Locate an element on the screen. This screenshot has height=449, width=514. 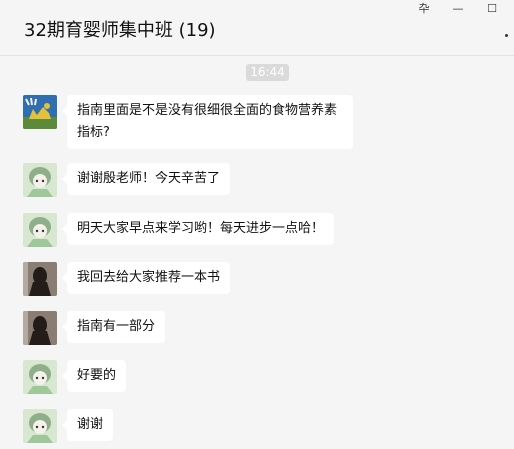
message-bubble: 谢谢殷老师！今天辛苦了 is located at coordinates (146, 179).